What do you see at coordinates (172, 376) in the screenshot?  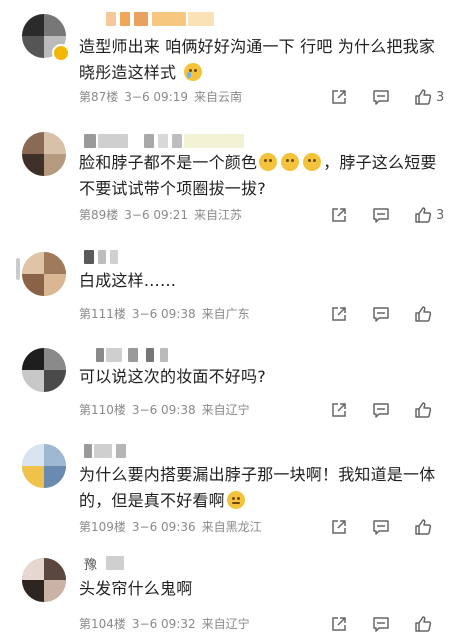 I see `comment-text-line: 可以说这次的妆面不好吗?` at bounding box center [172, 376].